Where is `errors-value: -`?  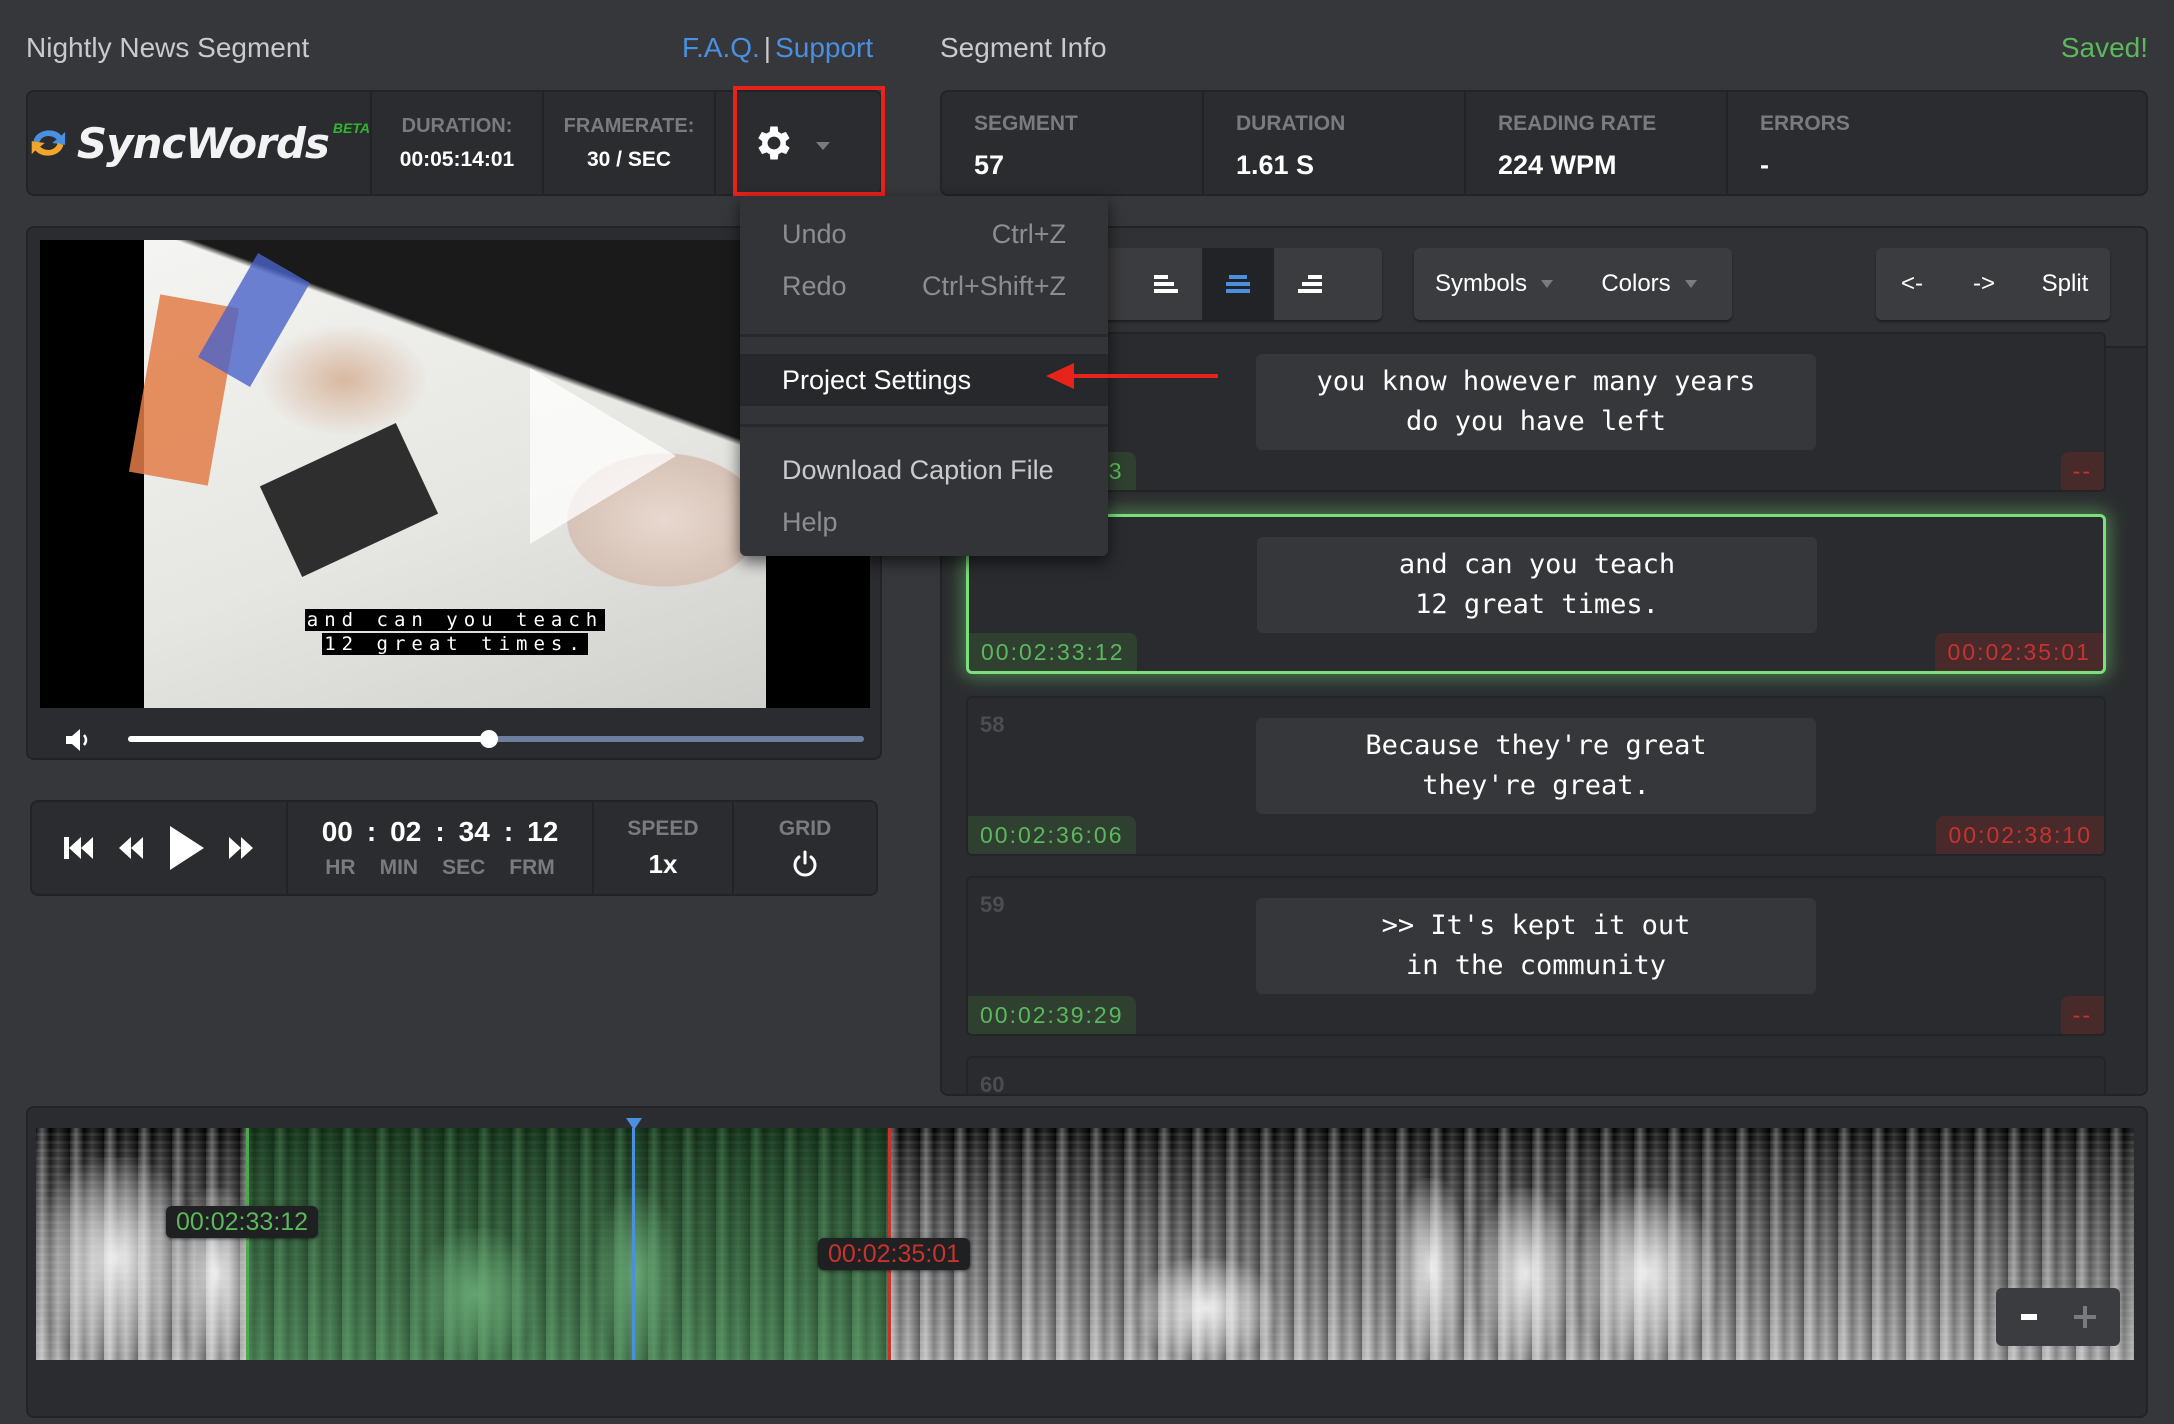
errors-value: - is located at coordinates (1764, 165).